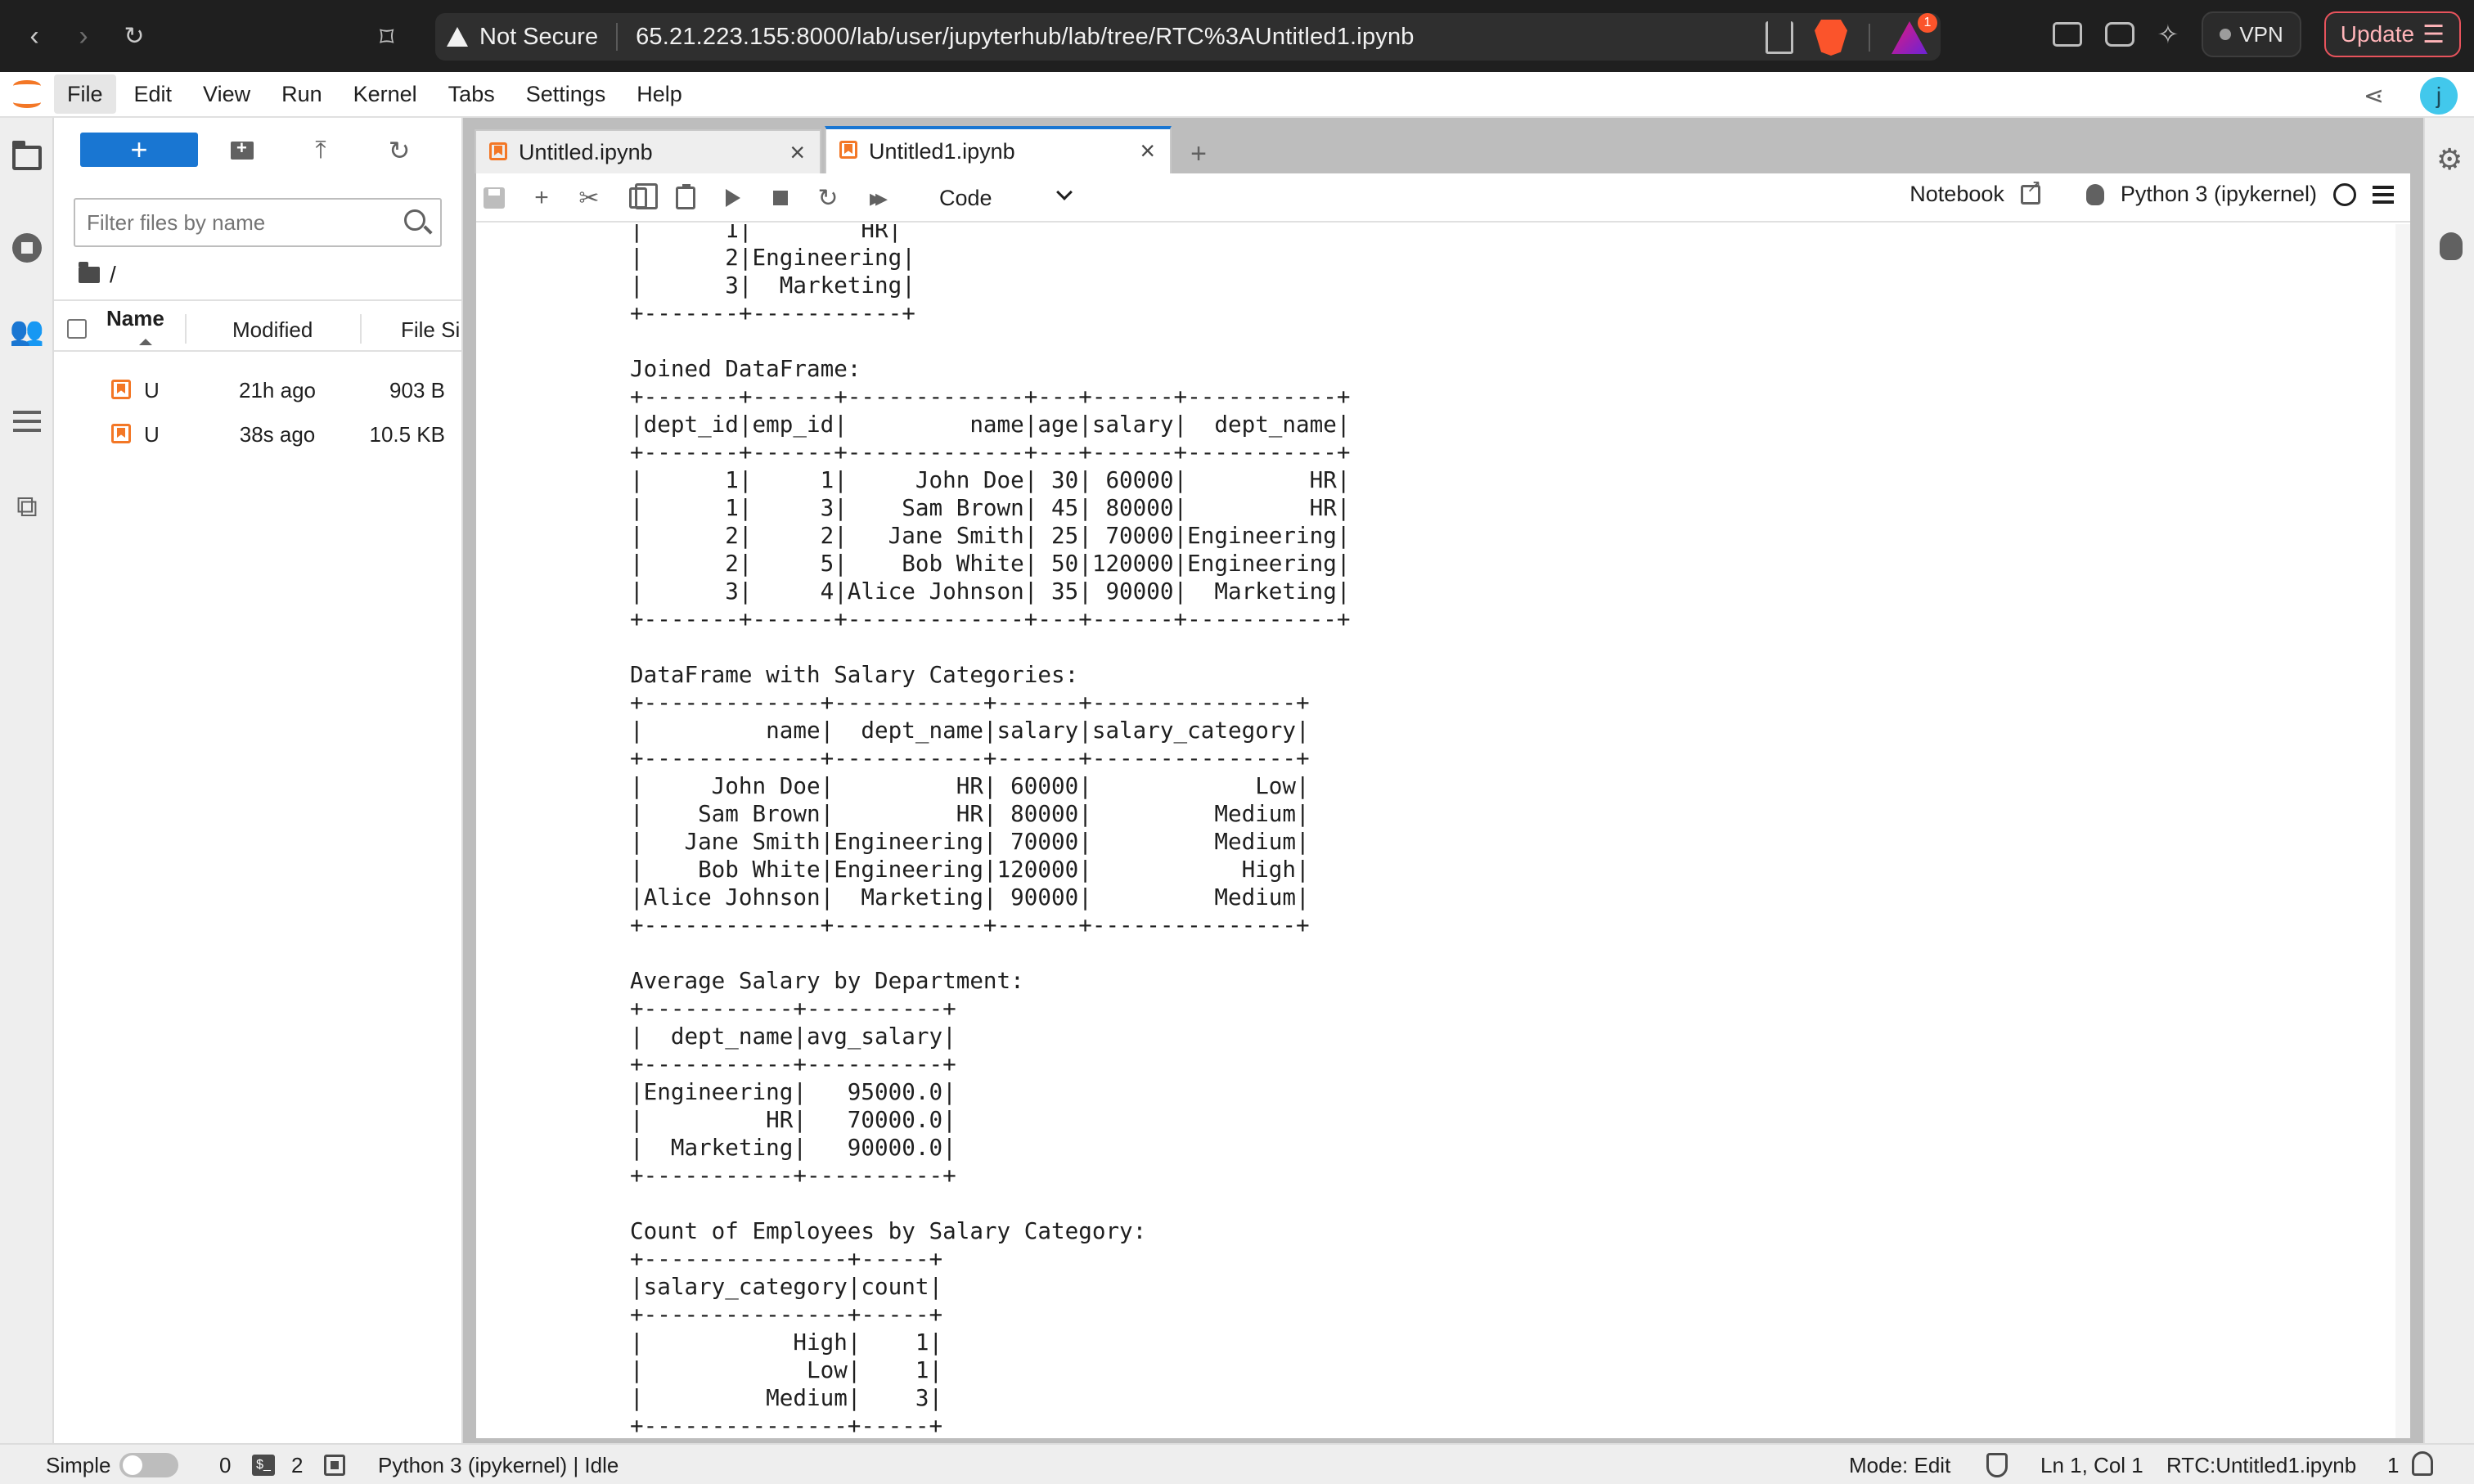 Image resolution: width=2474 pixels, height=1484 pixels. I want to click on extension-manager-tab: ⧉, so click(27, 506).